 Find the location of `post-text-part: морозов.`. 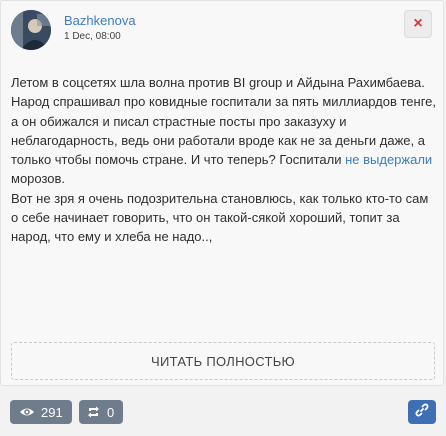

post-text-part: морозов. is located at coordinates (38, 179).